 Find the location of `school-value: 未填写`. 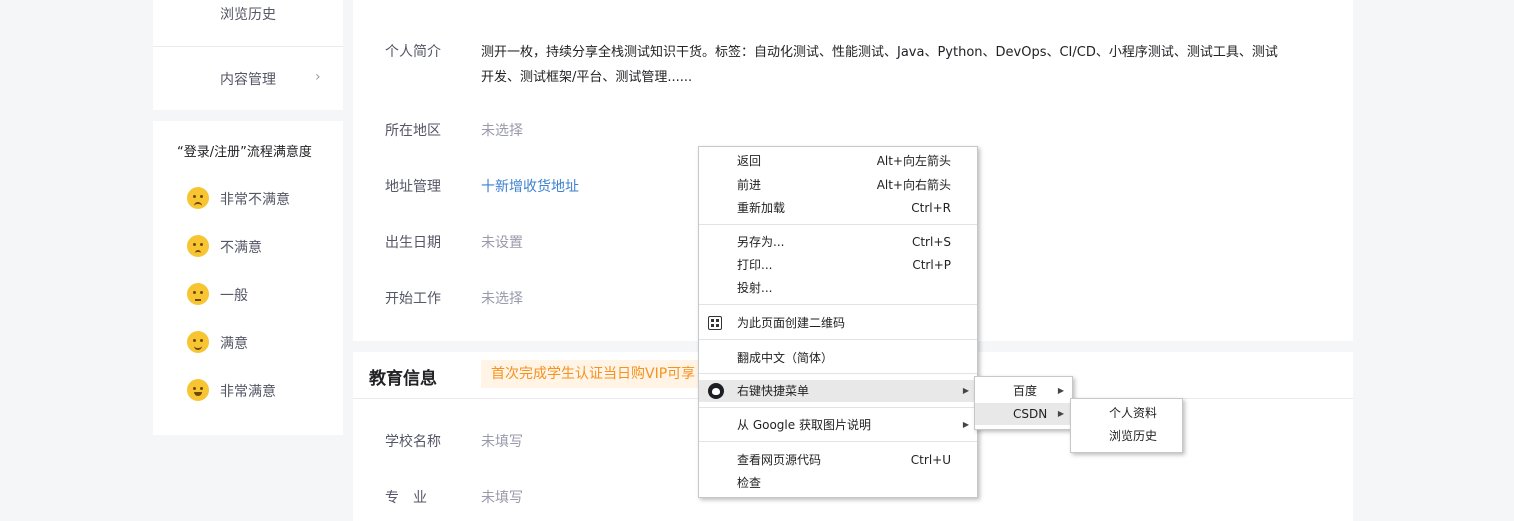

school-value: 未填写 is located at coordinates (502, 441).